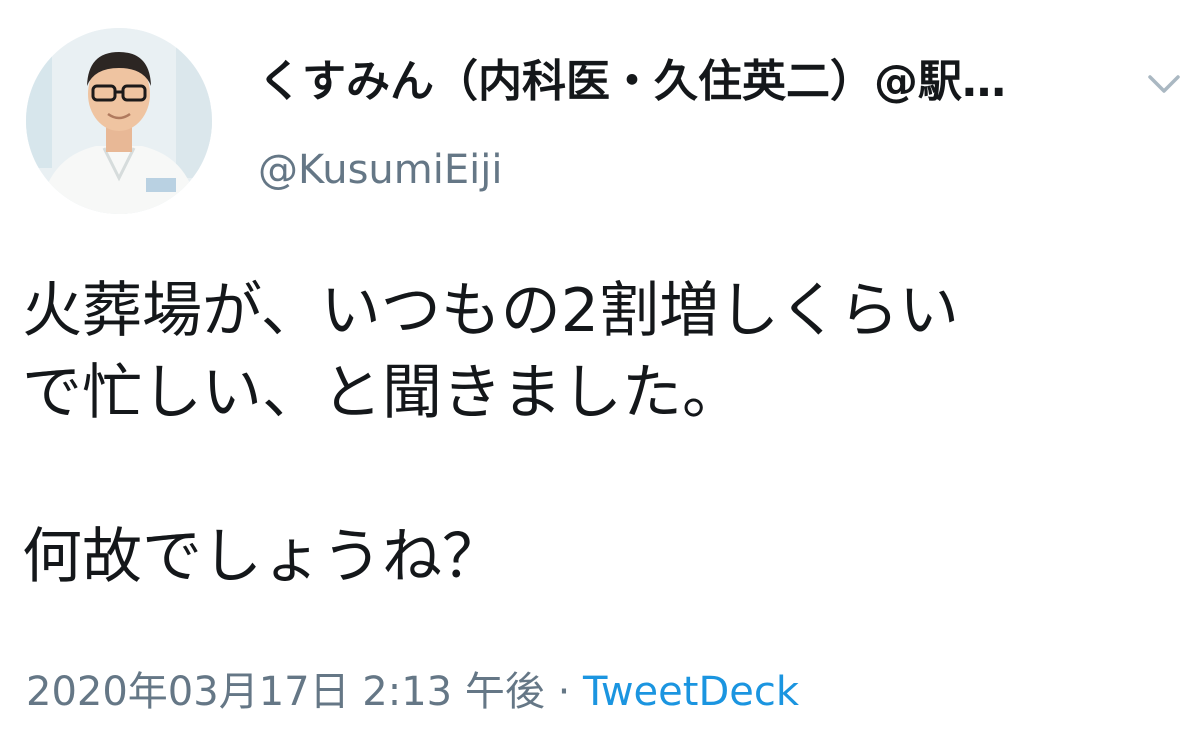 The image size is (1200, 742). I want to click on tweet-line: で忙しい、と聞きました。, so click(382, 393).